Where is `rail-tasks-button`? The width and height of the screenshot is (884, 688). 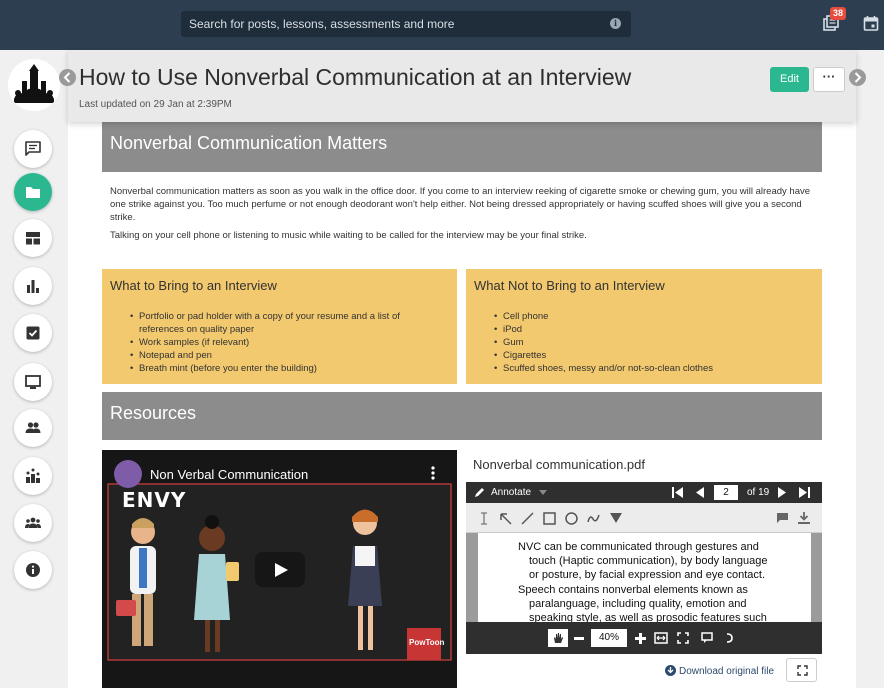
rail-tasks-button is located at coordinates (33, 333).